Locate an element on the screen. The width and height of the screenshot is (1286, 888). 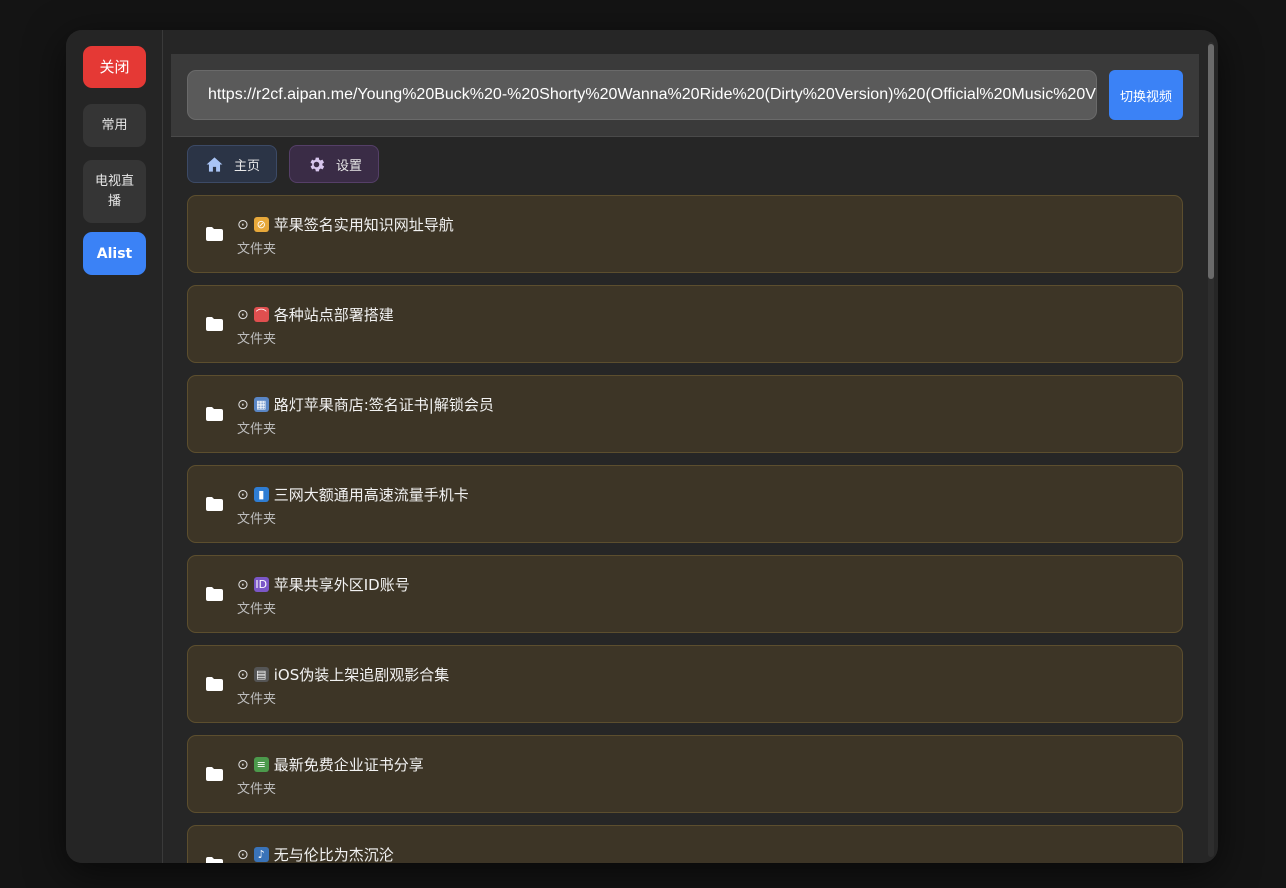
list-item: ⊙ ⌒ 各种站点部署搭建文件夹 is located at coordinates (685, 324).